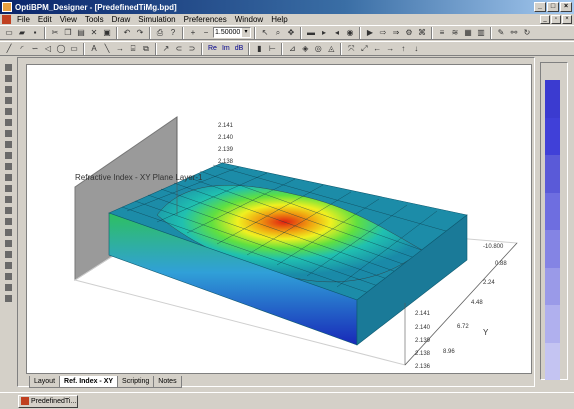 The image size is (574, 409). Describe the element at coordinates (107, 49) in the screenshot. I see `line-icon: ╲` at that location.